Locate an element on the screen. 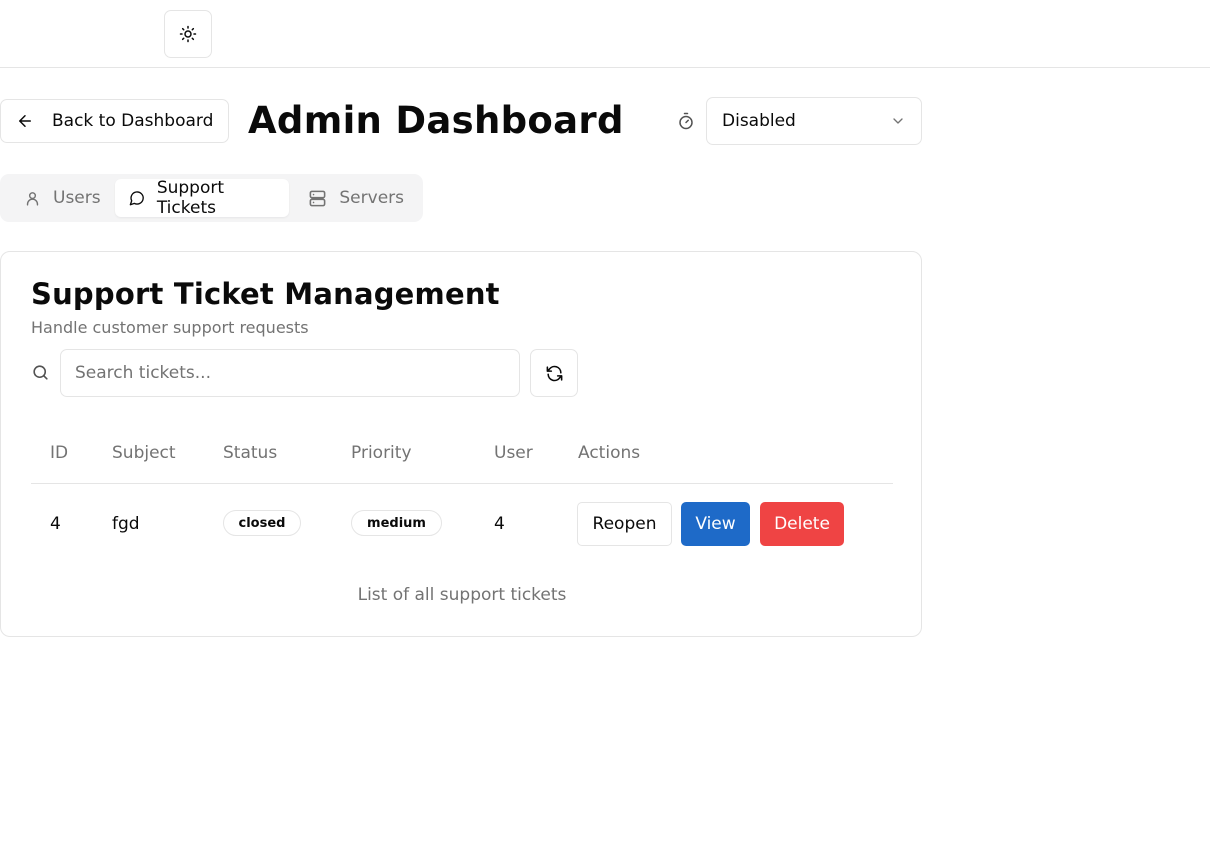 This screenshot has height=868, width=1210. top-bar is located at coordinates (605, 34).